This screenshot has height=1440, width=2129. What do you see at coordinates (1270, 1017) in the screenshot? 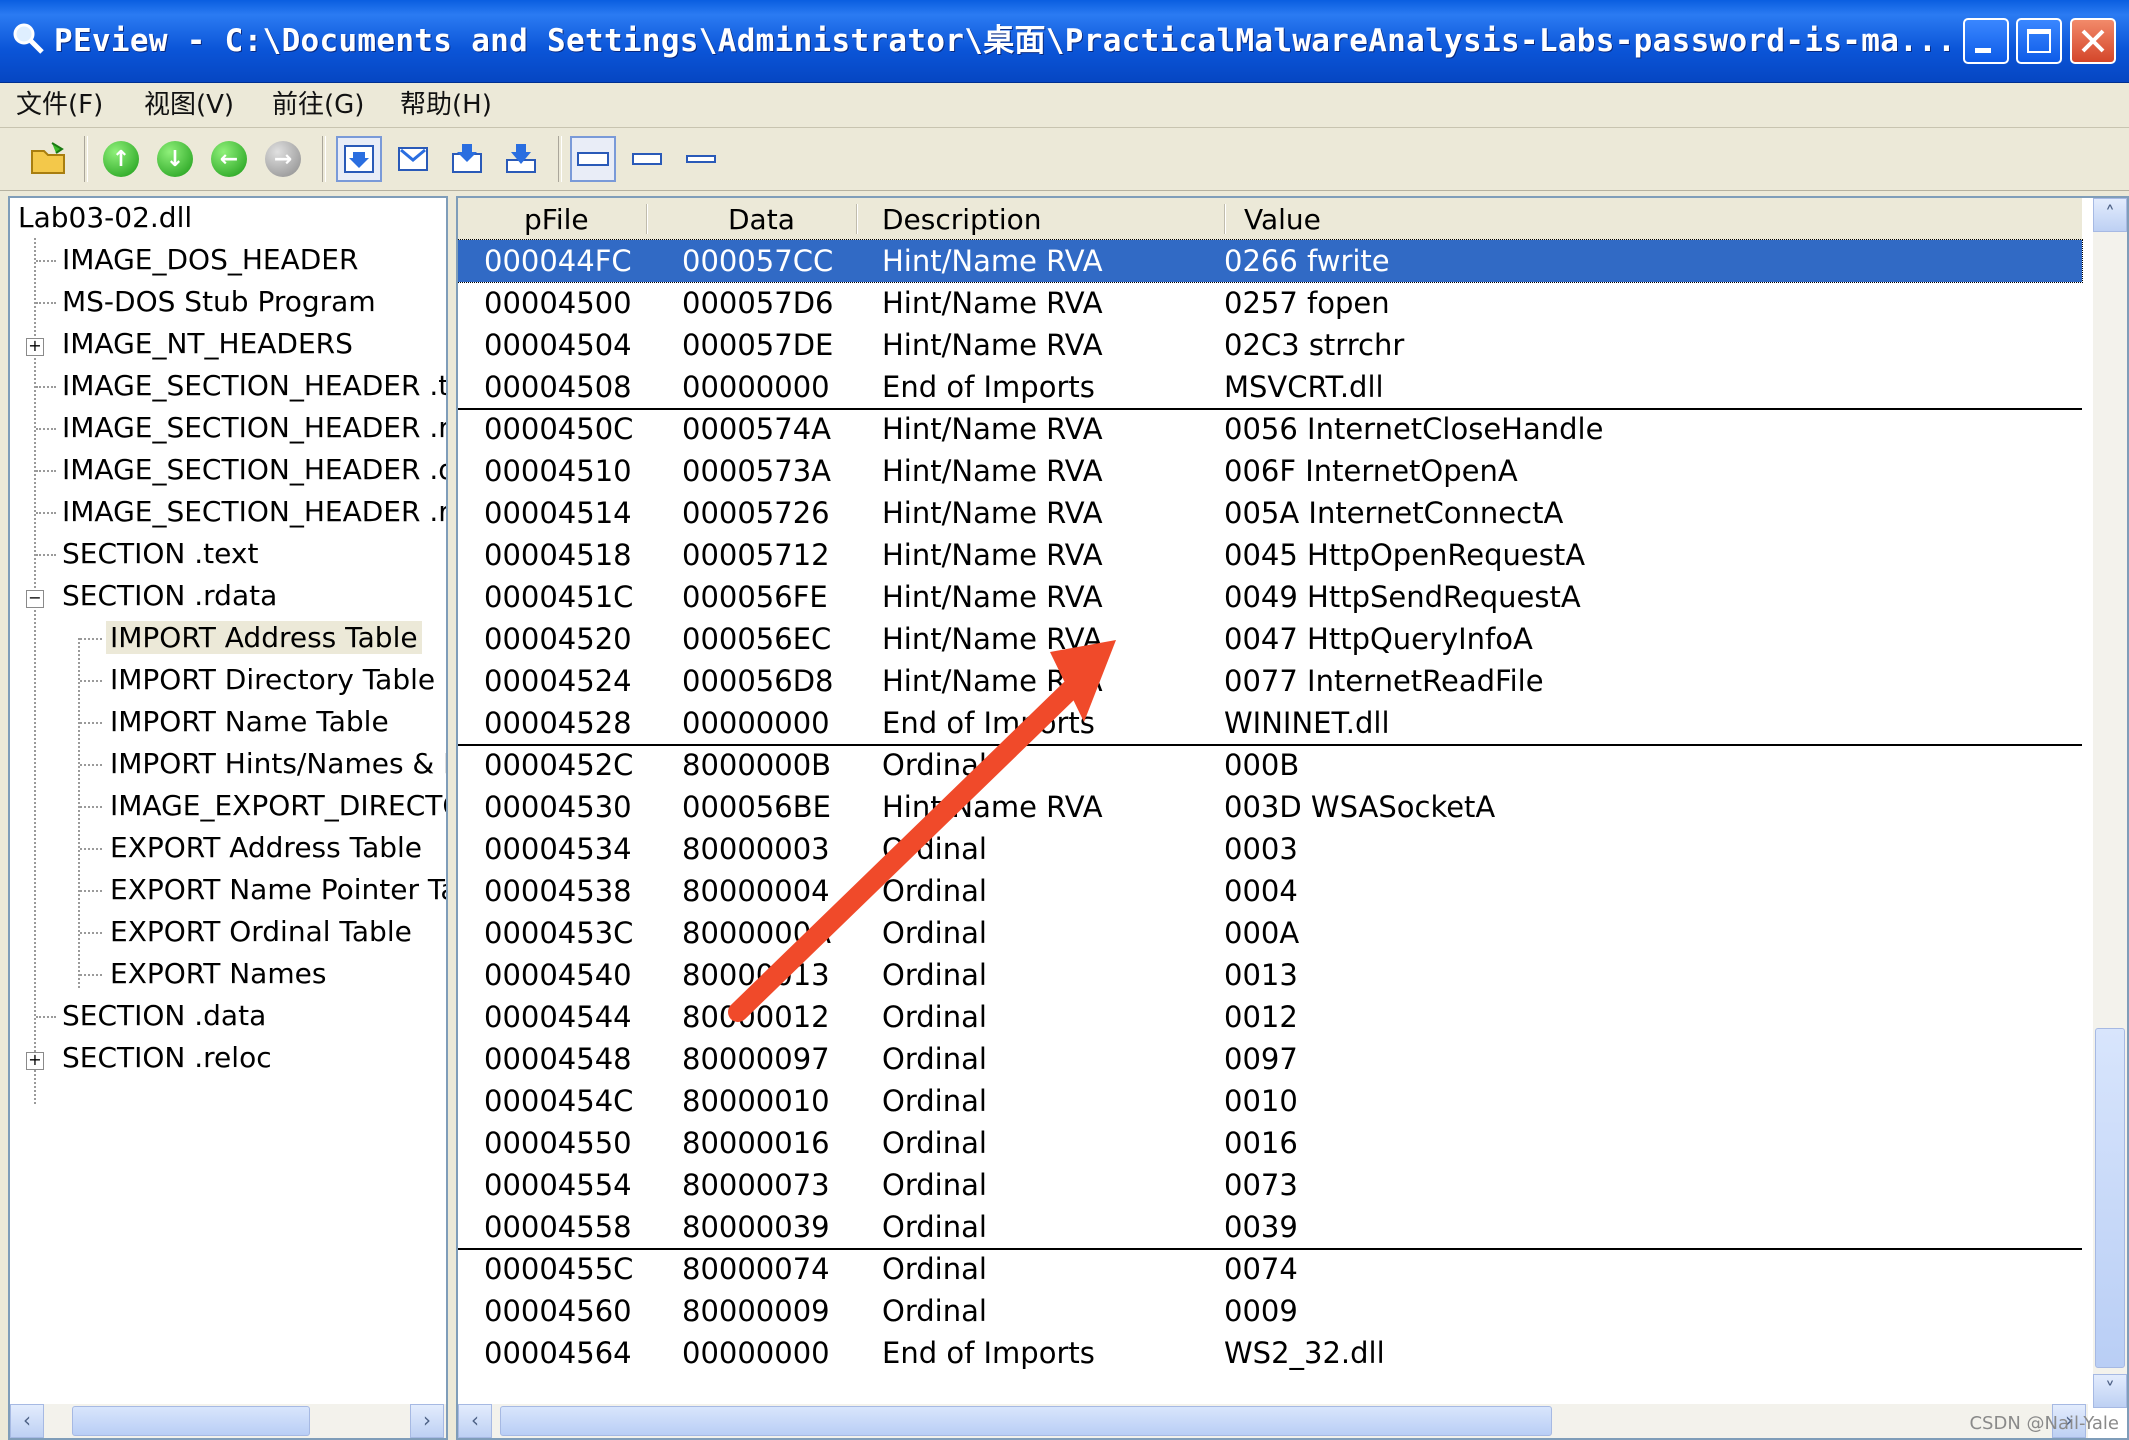
I see `table-row: 00004544 80000012 Ordinal 0012` at bounding box center [1270, 1017].